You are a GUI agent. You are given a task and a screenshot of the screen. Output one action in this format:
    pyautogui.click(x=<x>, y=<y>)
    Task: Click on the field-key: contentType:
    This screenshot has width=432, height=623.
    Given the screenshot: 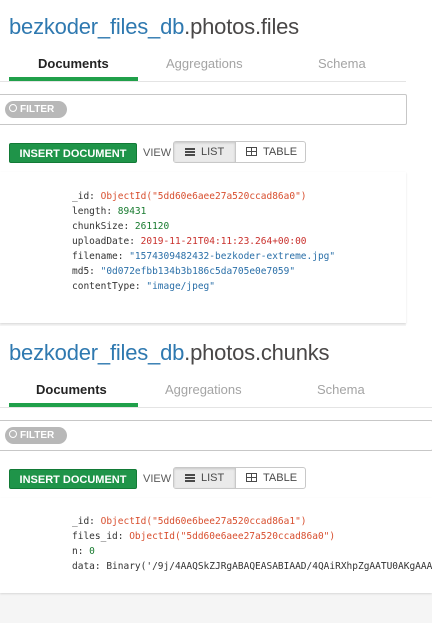 What is the action you would take?
    pyautogui.click(x=109, y=286)
    